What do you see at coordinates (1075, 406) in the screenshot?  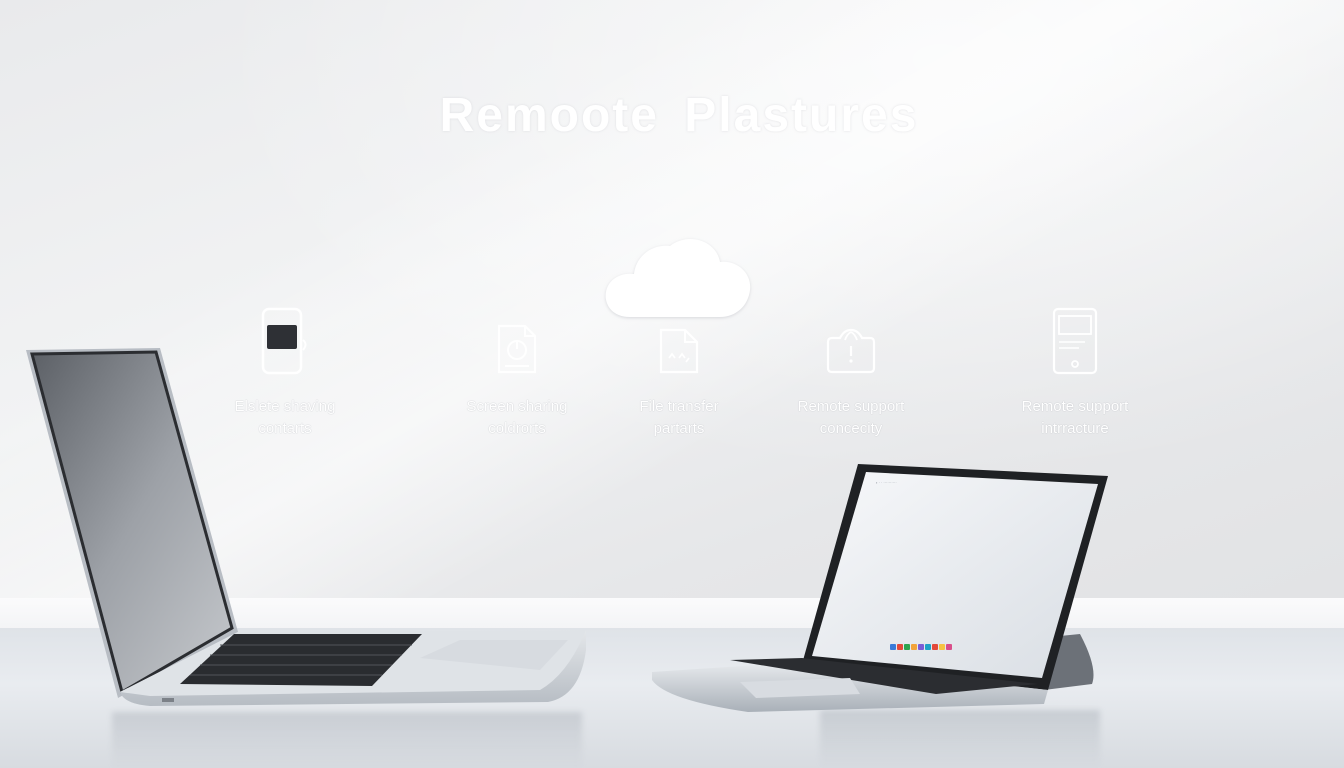 I see `feature-5-label-line1: Remote support` at bounding box center [1075, 406].